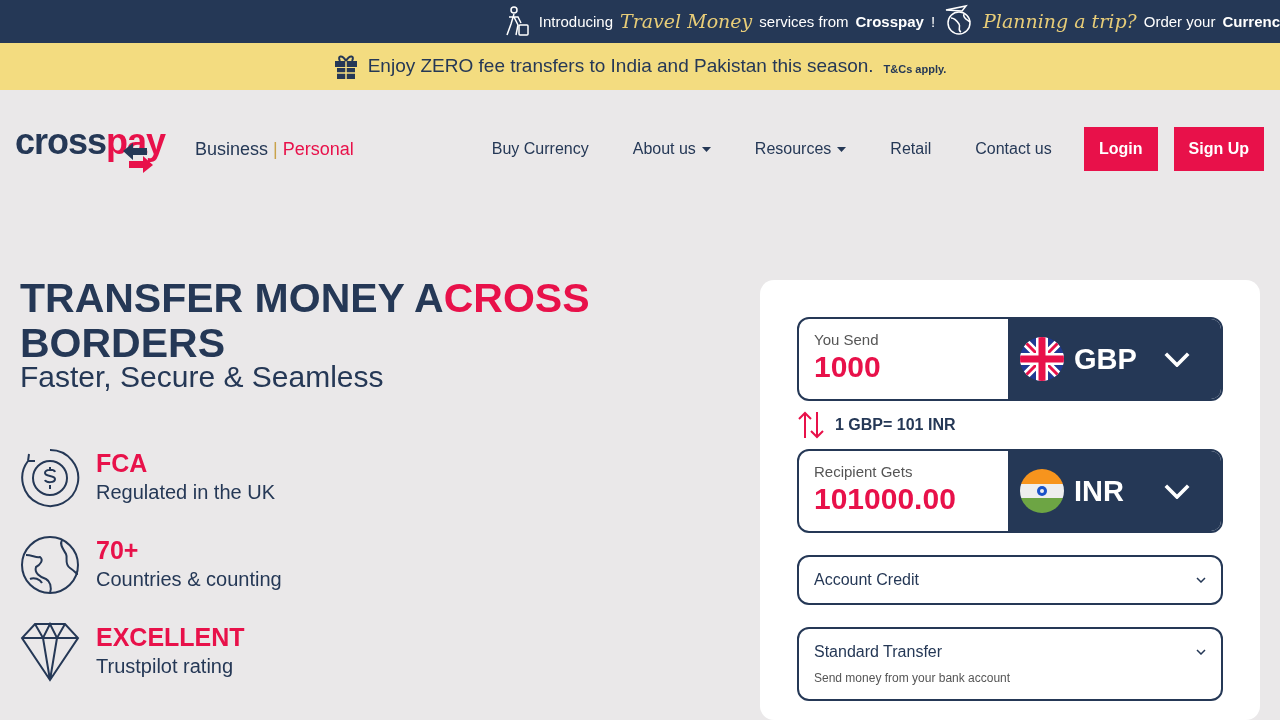  I want to click on exchange-rate: 1 GBP= 101 INR, so click(895, 425).